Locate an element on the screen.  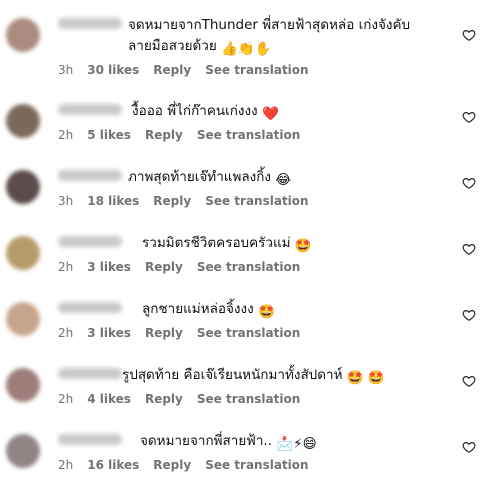
comment-meta: 2h 16 likes Reply See translation is located at coordinates (183, 465).